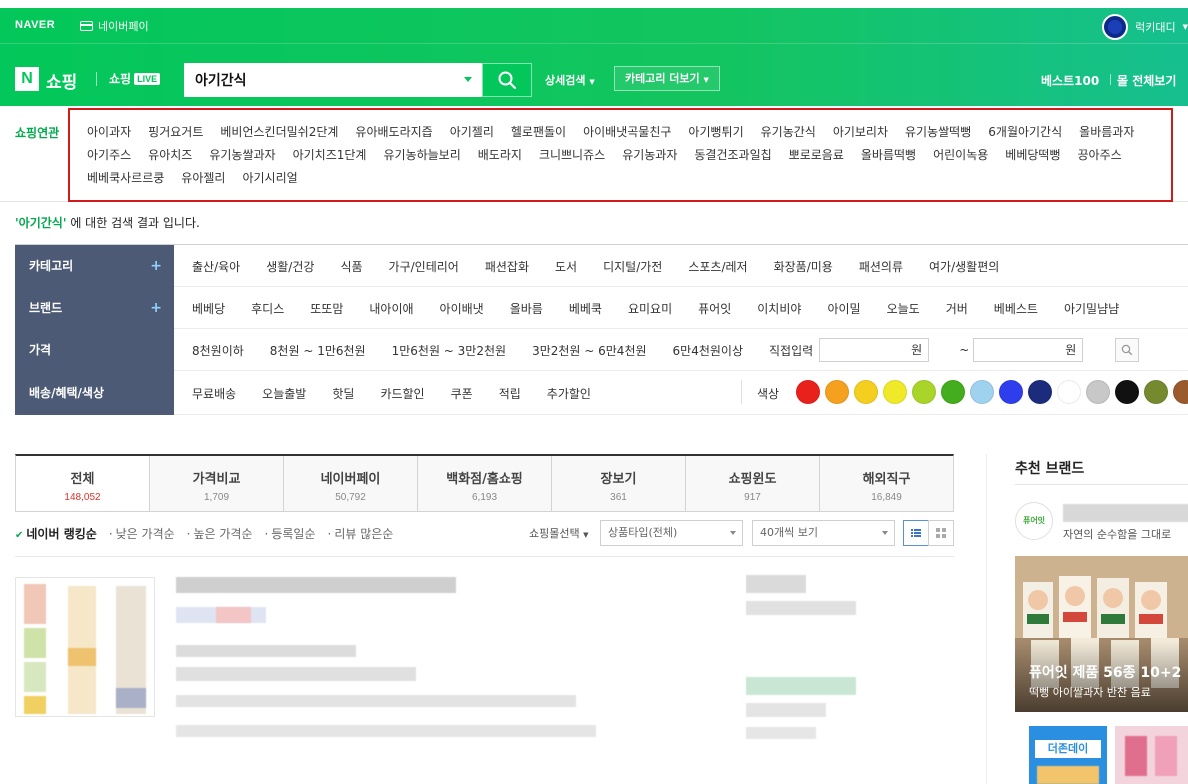  What do you see at coordinates (94, 266) in the screenshot?
I see `filter-head-category: 카테고리 +` at bounding box center [94, 266].